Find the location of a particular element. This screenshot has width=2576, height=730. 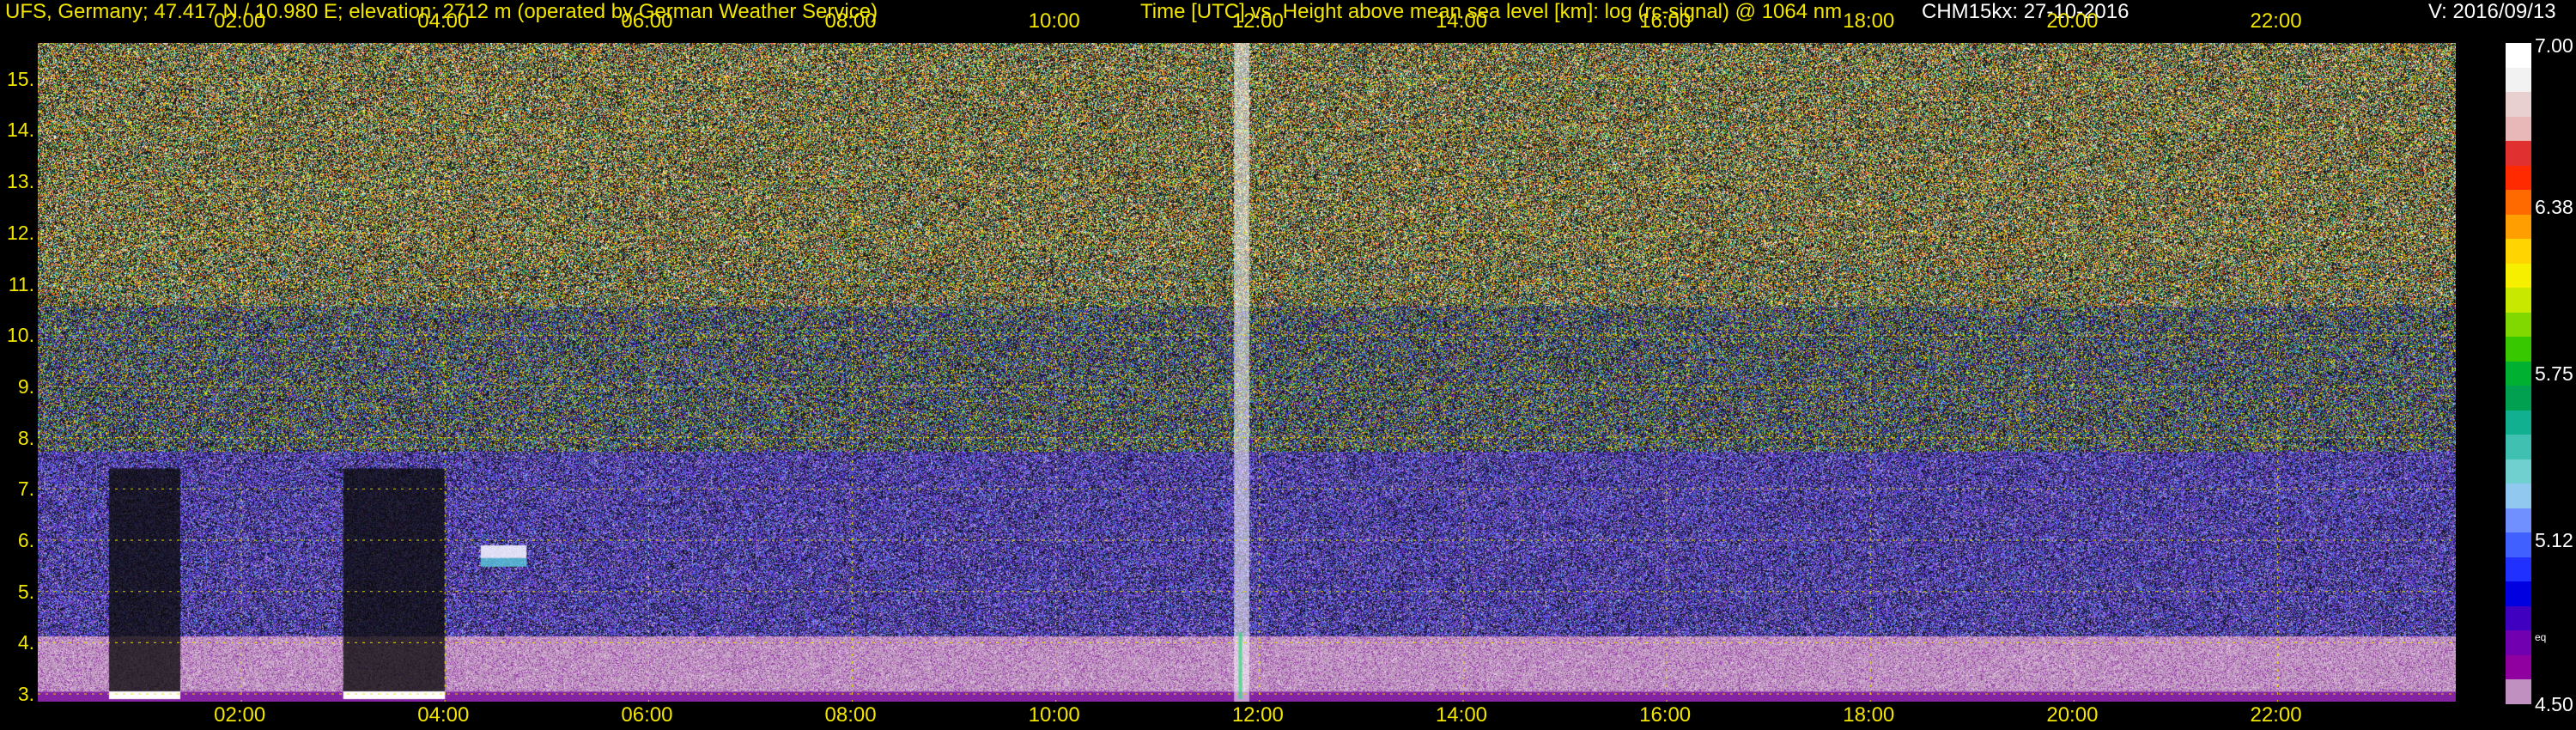

colorbar-tick-label: 5.12 is located at coordinates (2554, 540).